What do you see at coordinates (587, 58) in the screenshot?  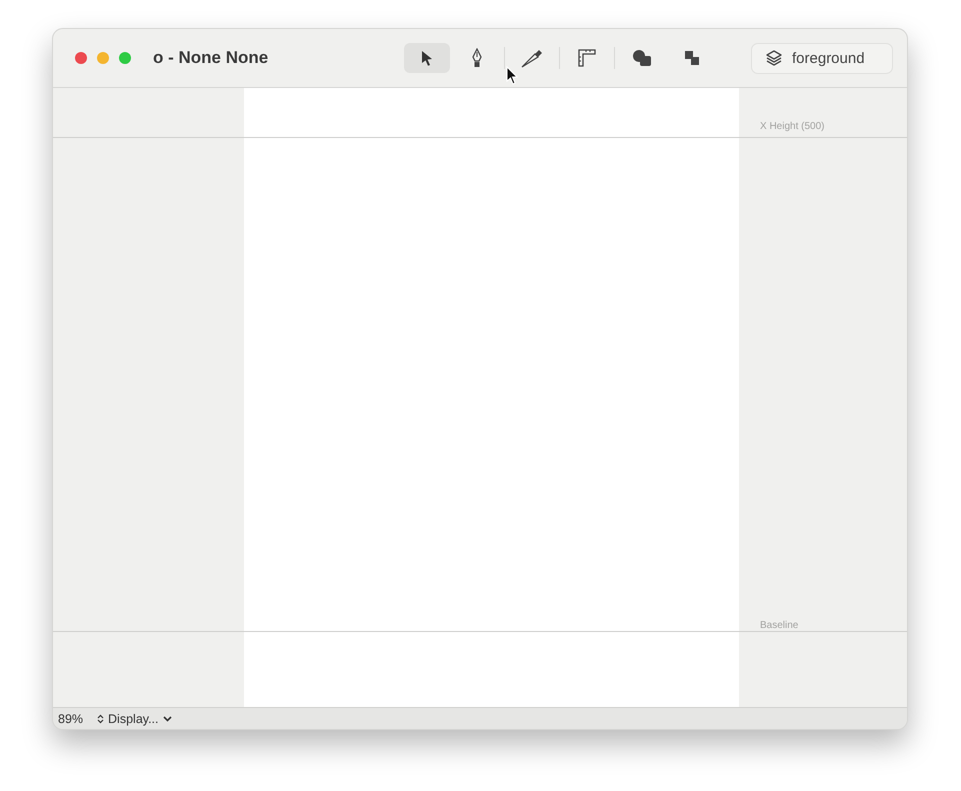 I see `ruler-icon` at bounding box center [587, 58].